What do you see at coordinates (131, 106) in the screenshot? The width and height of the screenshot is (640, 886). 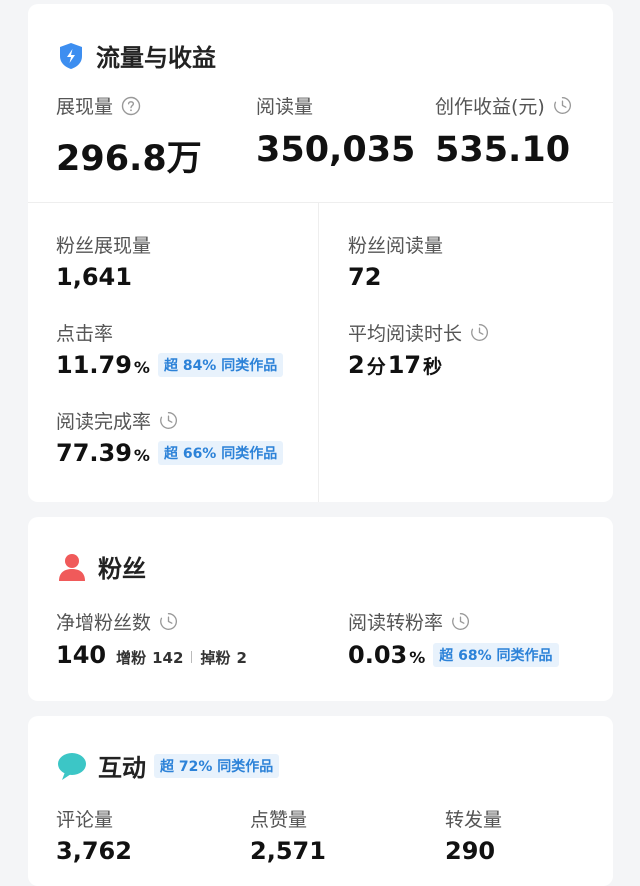 I see `question-circle-icon` at bounding box center [131, 106].